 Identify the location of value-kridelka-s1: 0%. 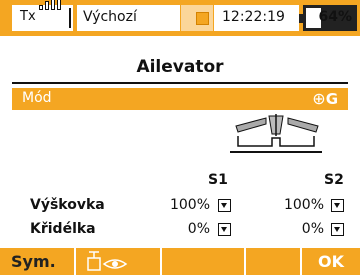
(185, 229).